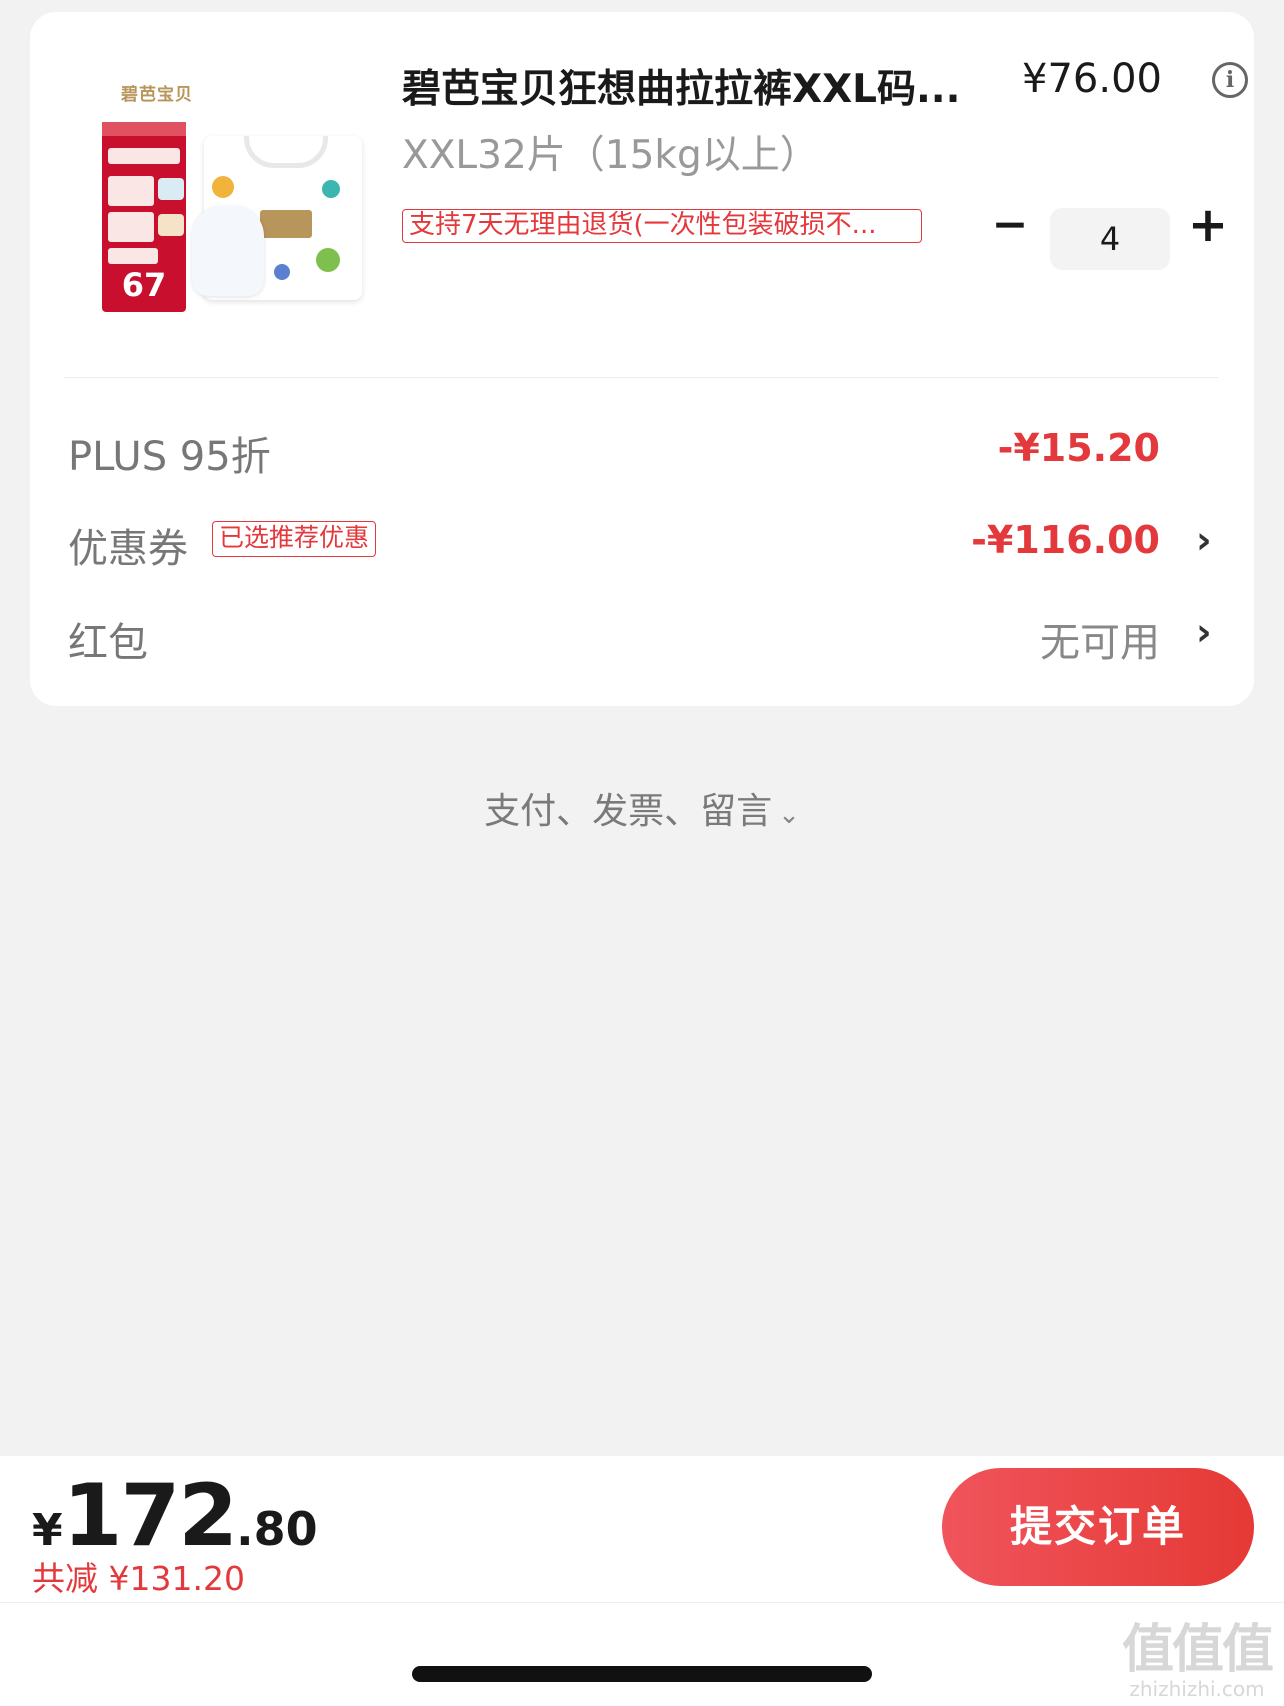 Image resolution: width=1284 pixels, height=1706 pixels. I want to click on total-decimal: .80, so click(277, 1529).